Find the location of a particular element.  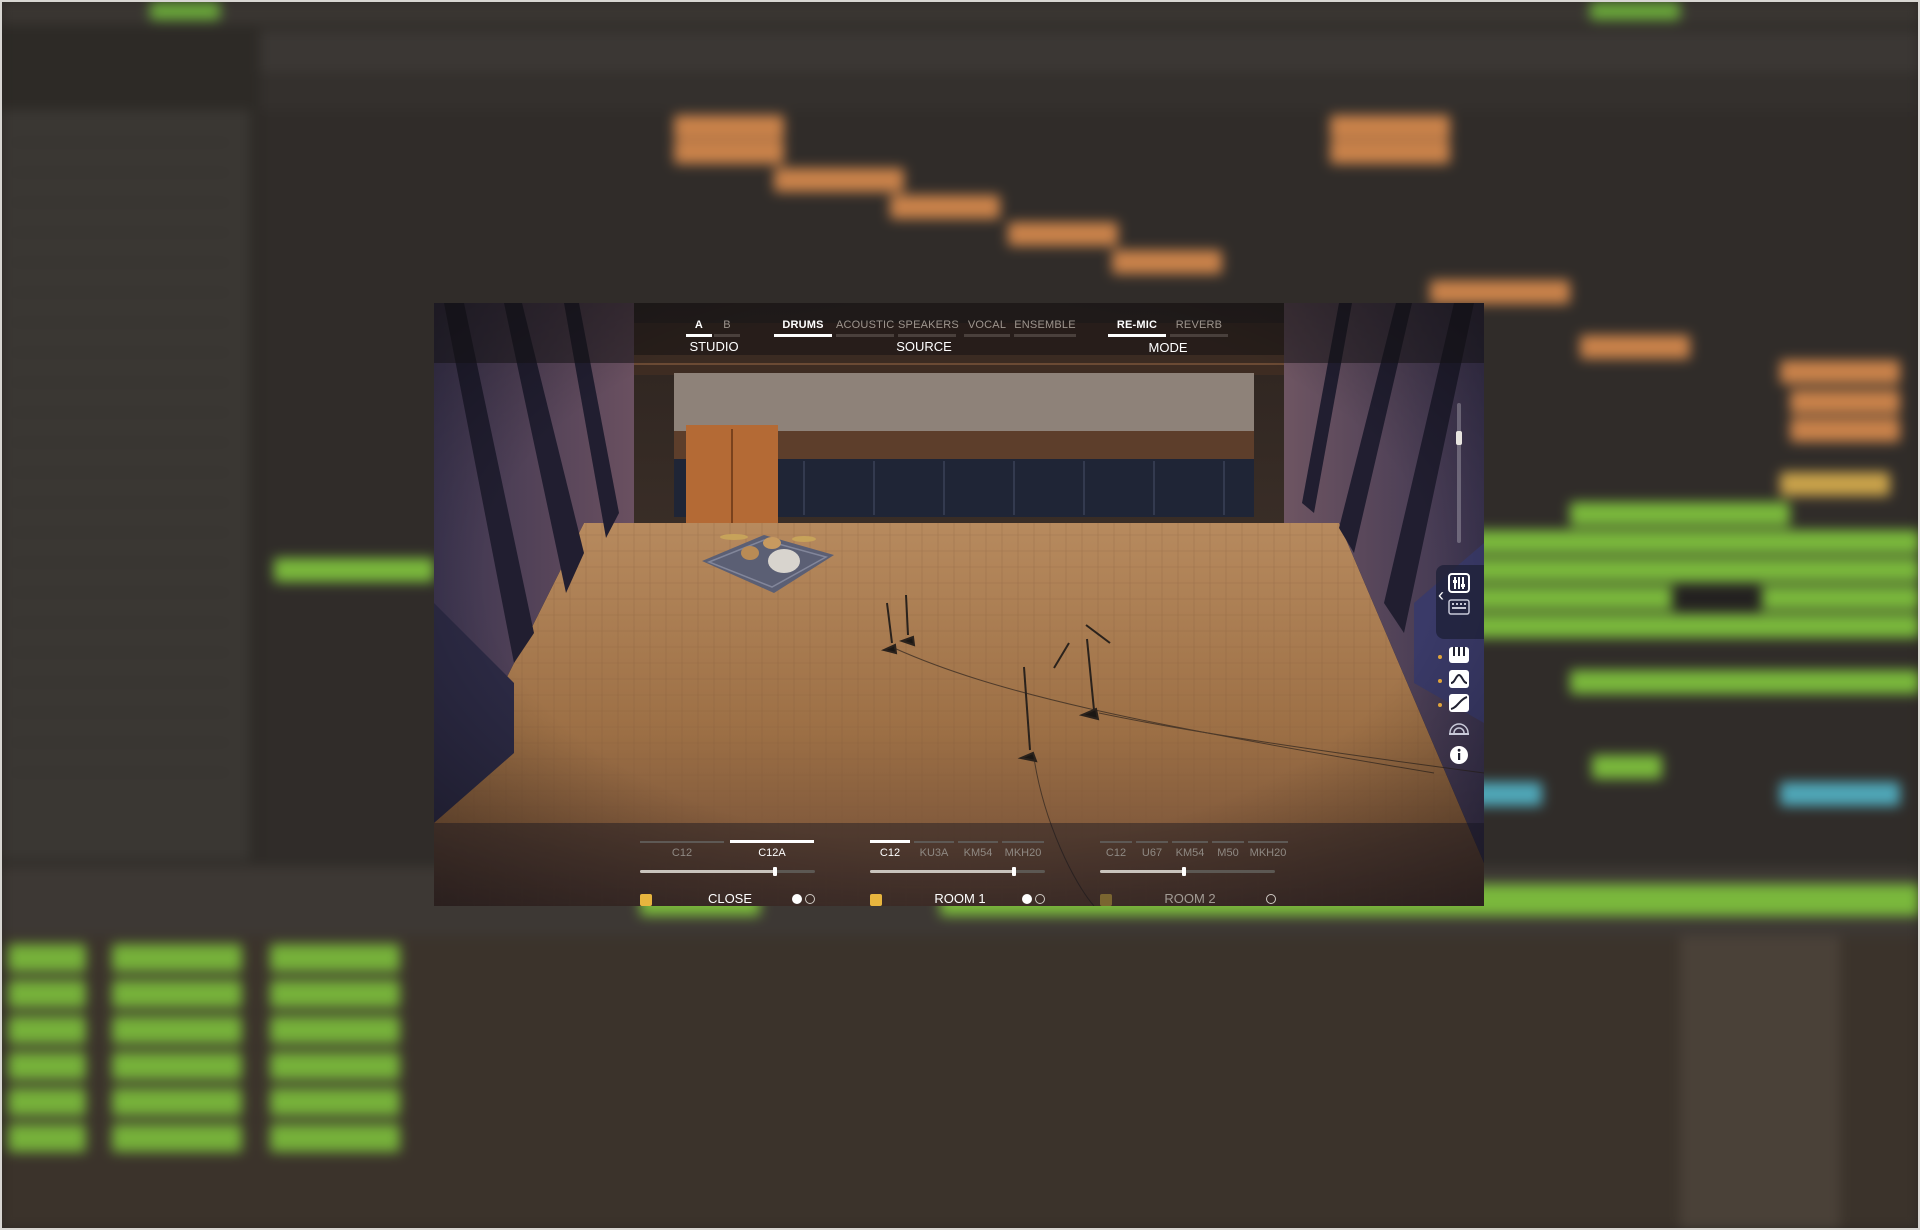

daw-markers-track is located at coordinates (1090, 93).